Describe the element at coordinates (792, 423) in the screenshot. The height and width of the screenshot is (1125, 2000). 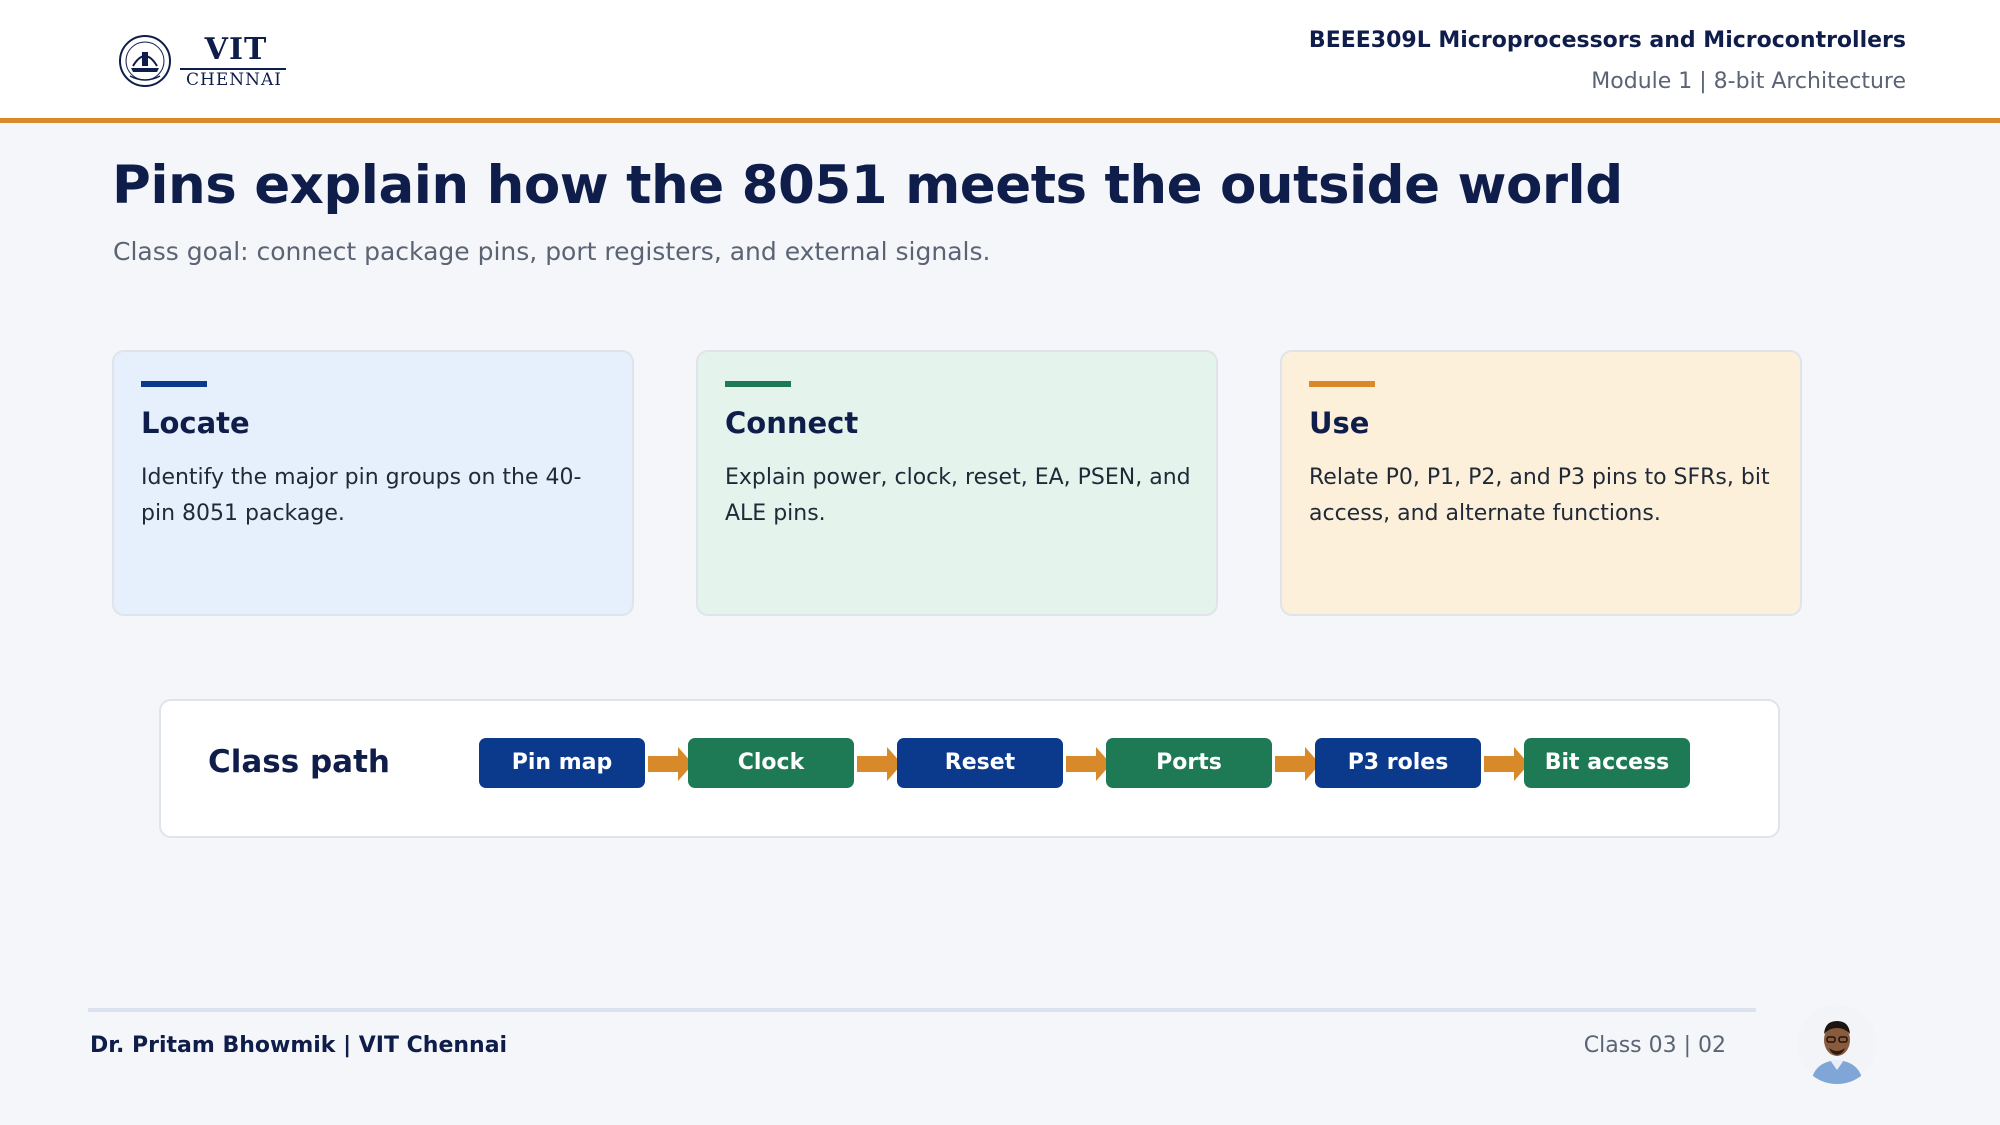
I see `card-title: Connect` at that location.